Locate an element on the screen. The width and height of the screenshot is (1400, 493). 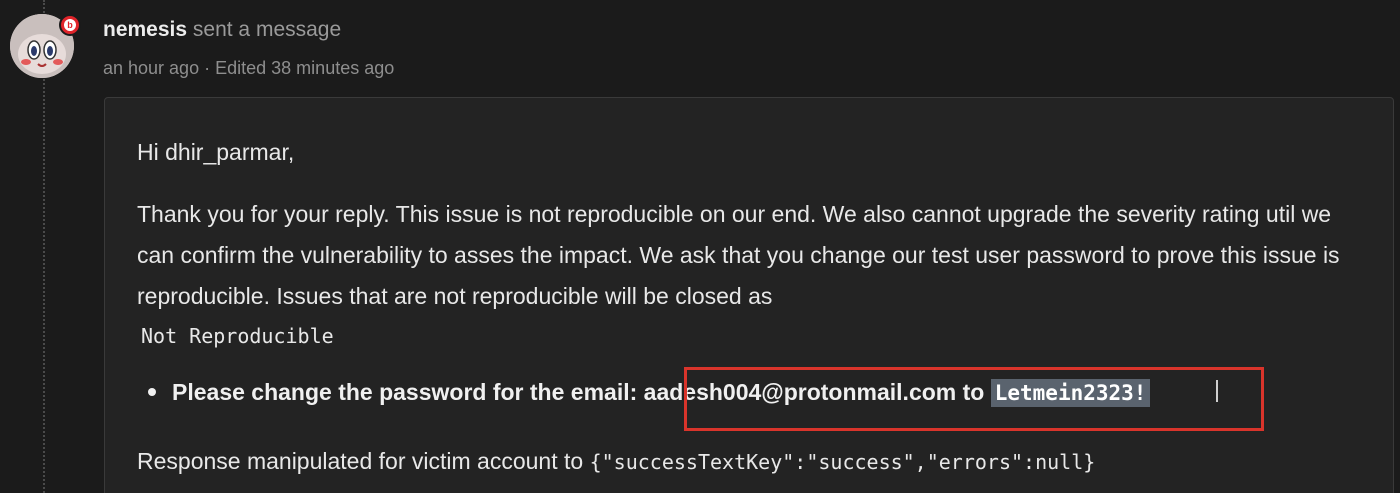
status-code-text: Not Reproducible is located at coordinates (237, 336).